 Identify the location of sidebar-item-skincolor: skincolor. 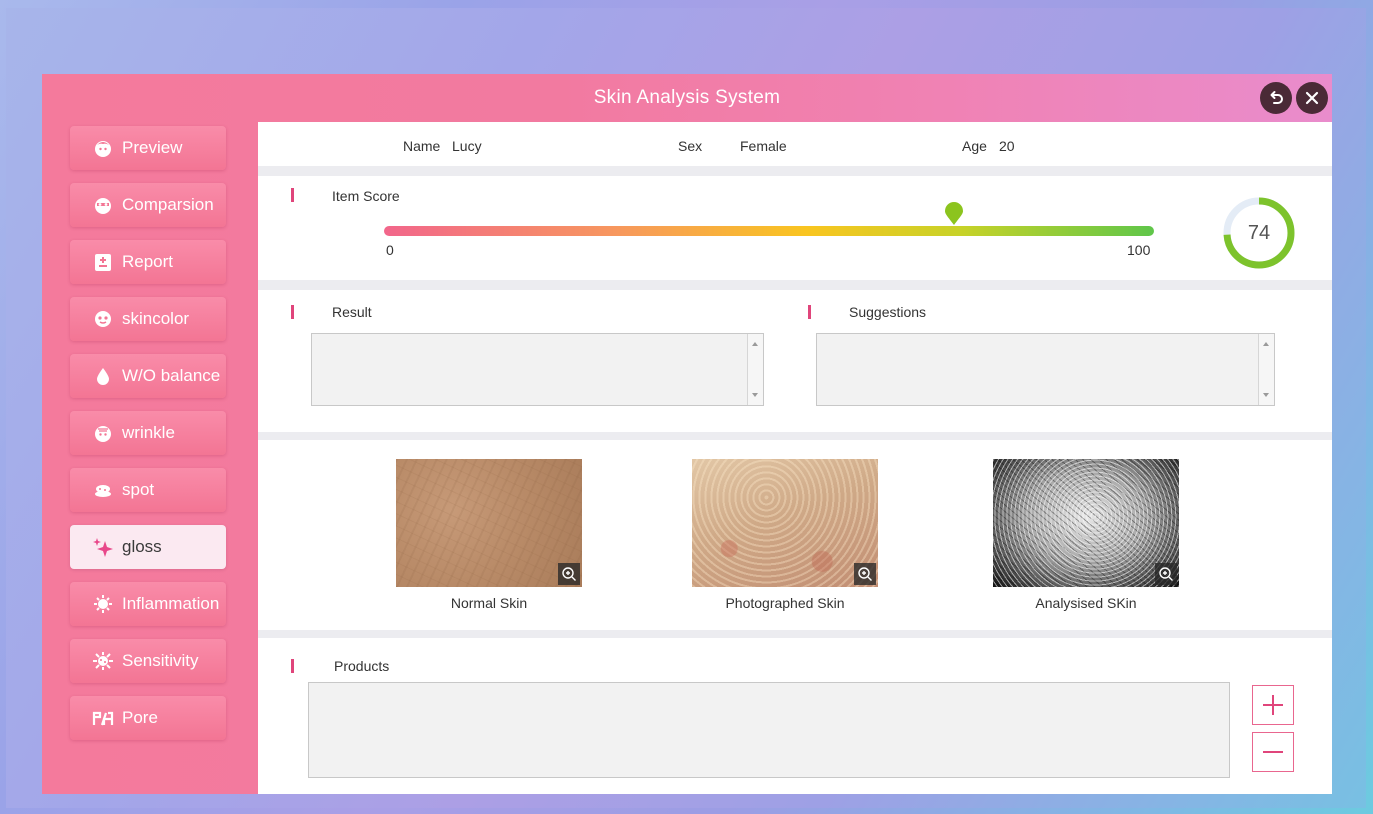
(148, 319).